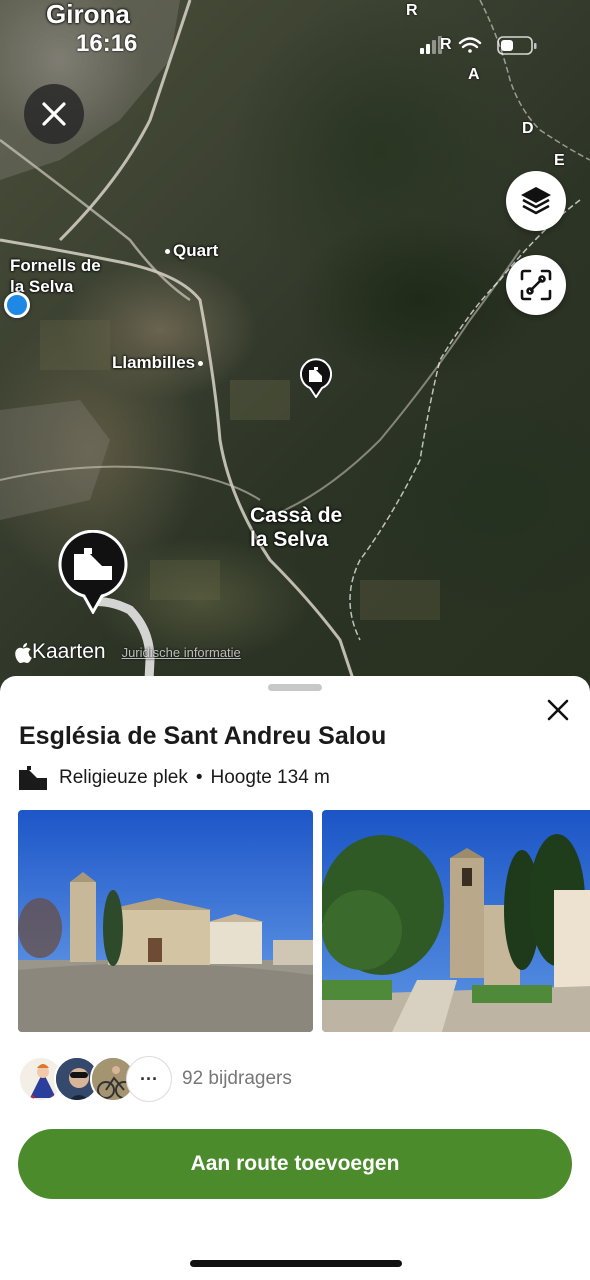 The width and height of the screenshot is (590, 1280). What do you see at coordinates (93, 572) in the screenshot?
I see `selected-place-pin-icon` at bounding box center [93, 572].